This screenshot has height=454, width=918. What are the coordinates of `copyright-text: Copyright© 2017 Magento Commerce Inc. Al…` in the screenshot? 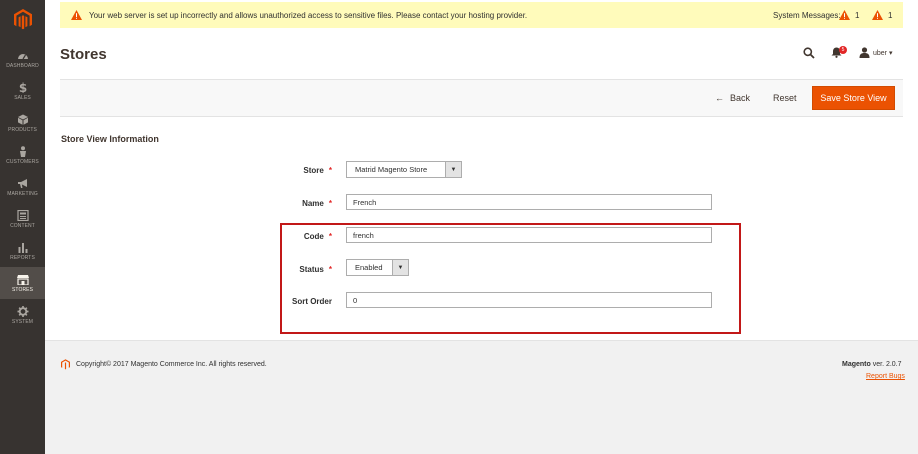 It's located at (171, 364).